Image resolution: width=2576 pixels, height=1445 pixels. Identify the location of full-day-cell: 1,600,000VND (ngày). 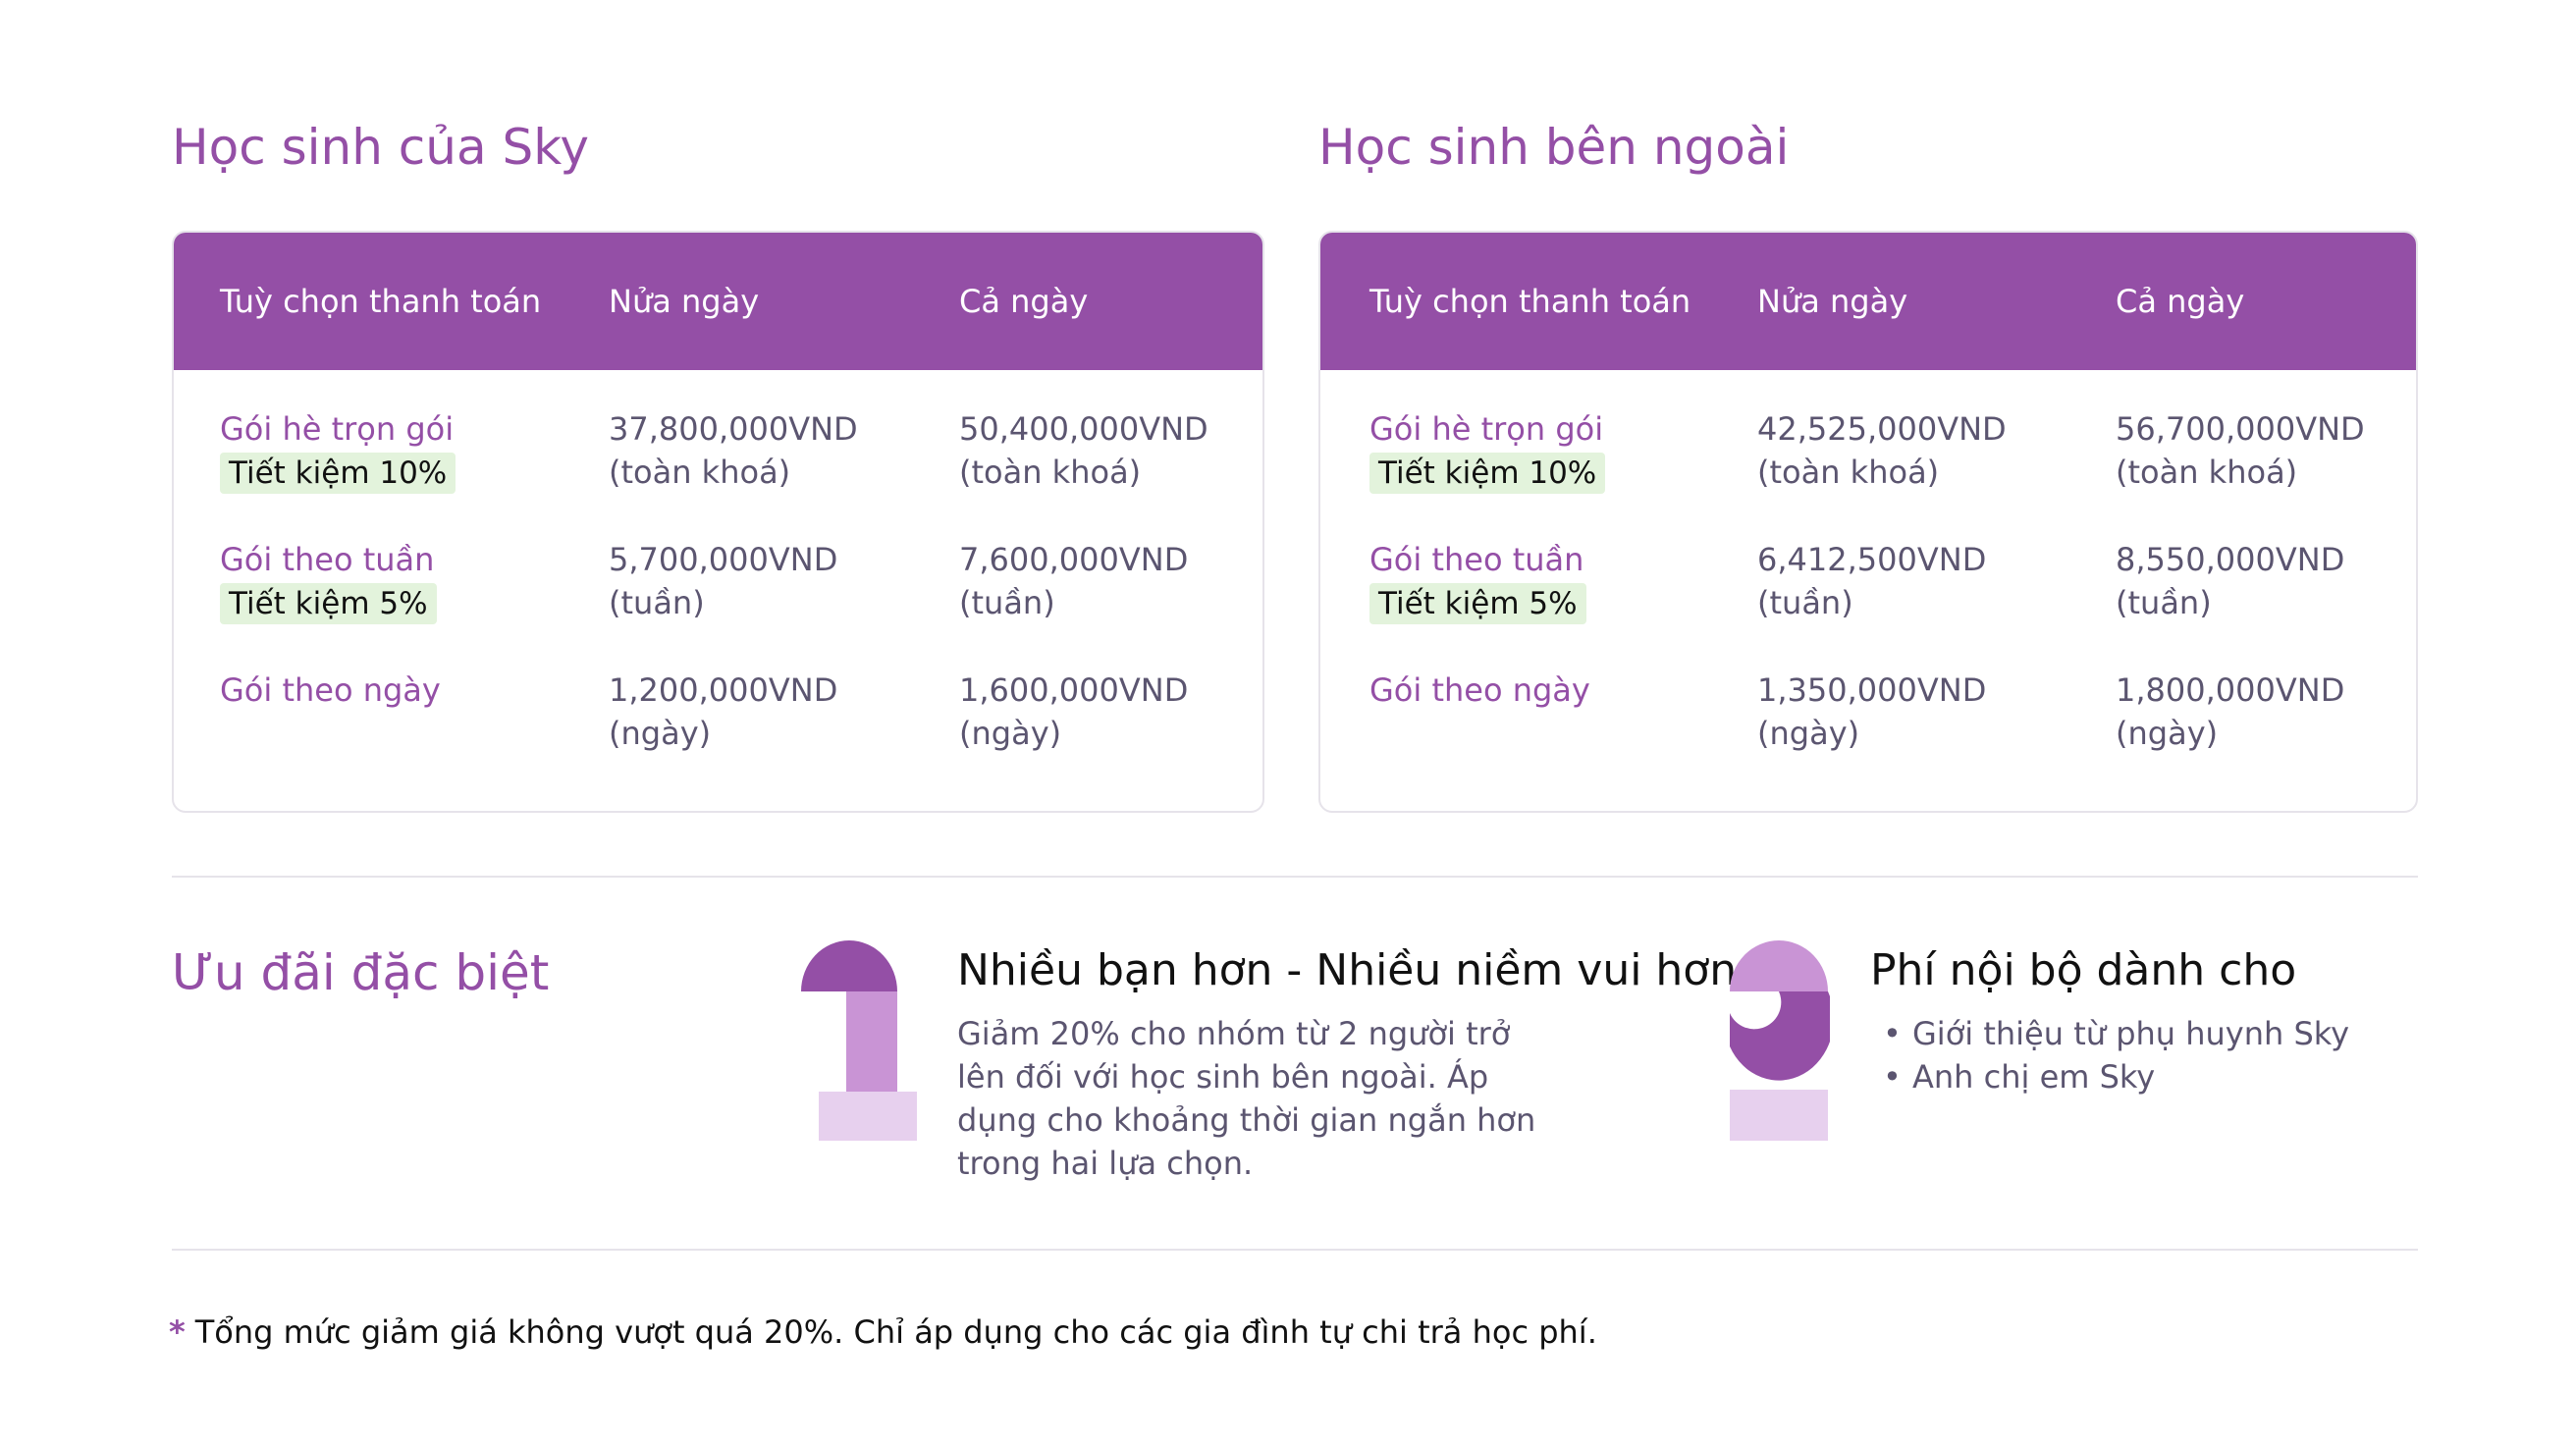
(1073, 712).